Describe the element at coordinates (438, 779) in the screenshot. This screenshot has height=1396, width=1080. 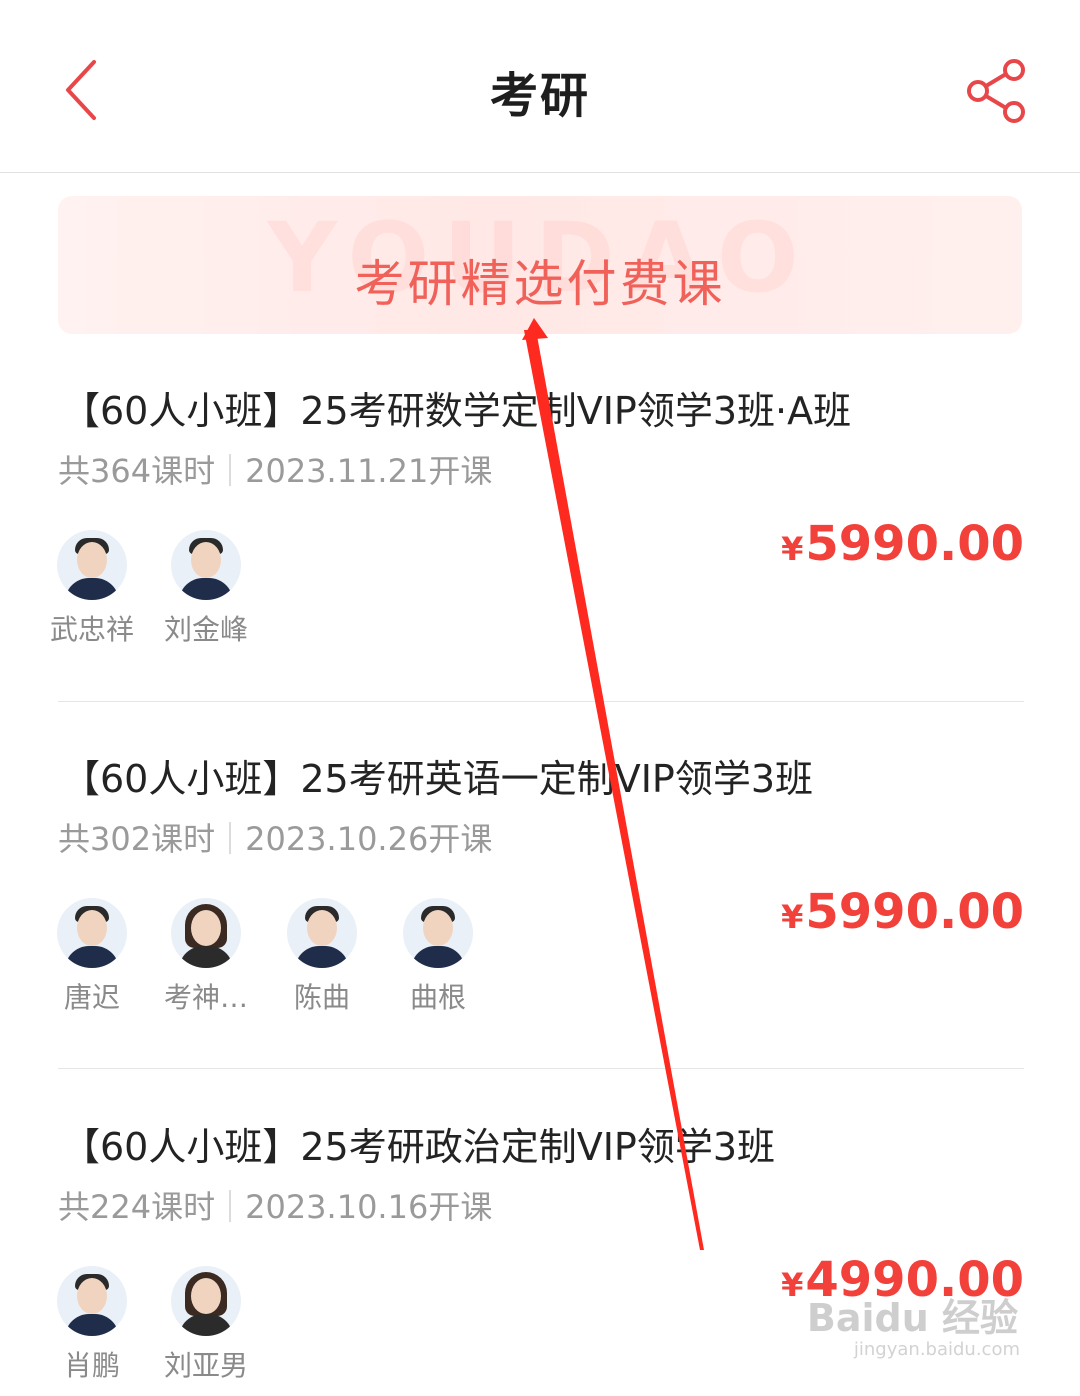
I see `course-title: 【60人小班】25考研英语一定制VIP领学3班` at that location.